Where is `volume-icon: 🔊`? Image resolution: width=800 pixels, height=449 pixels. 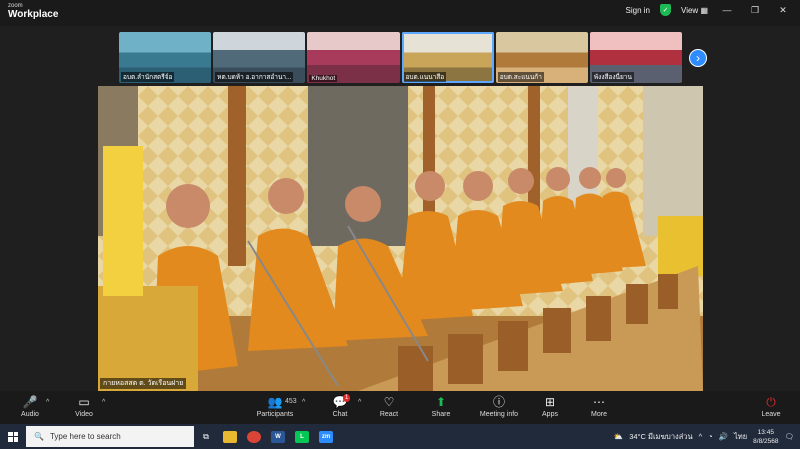 volume-icon: 🔊 is located at coordinates (723, 436).